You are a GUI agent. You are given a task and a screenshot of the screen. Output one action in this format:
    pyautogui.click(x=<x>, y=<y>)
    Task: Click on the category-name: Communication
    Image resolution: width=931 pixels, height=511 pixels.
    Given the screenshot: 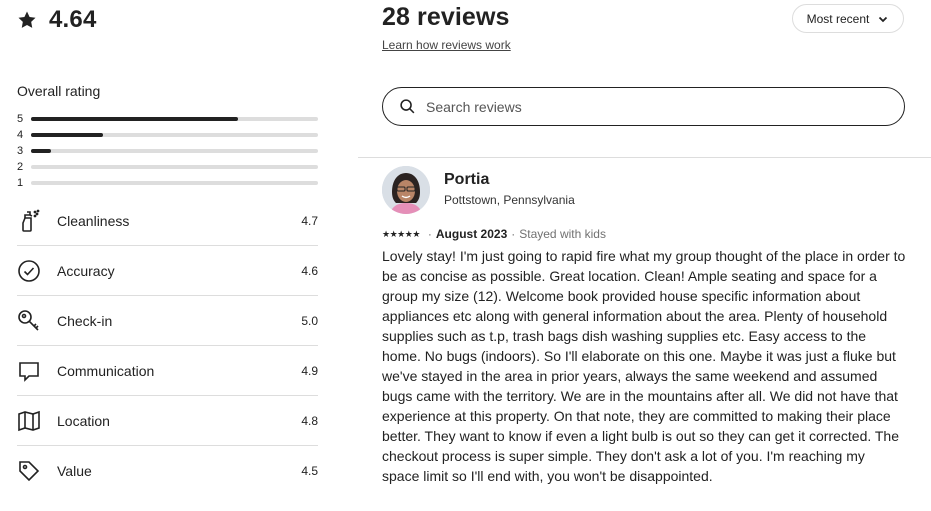 What is the action you would take?
    pyautogui.click(x=106, y=370)
    